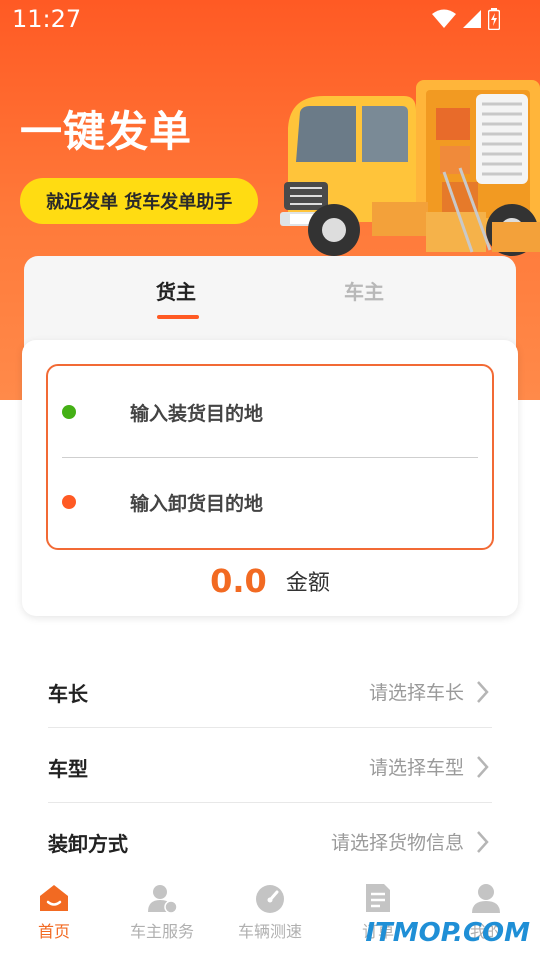  I want to click on loading-method-row: 装卸方式 请选择货物信息, so click(270, 841).